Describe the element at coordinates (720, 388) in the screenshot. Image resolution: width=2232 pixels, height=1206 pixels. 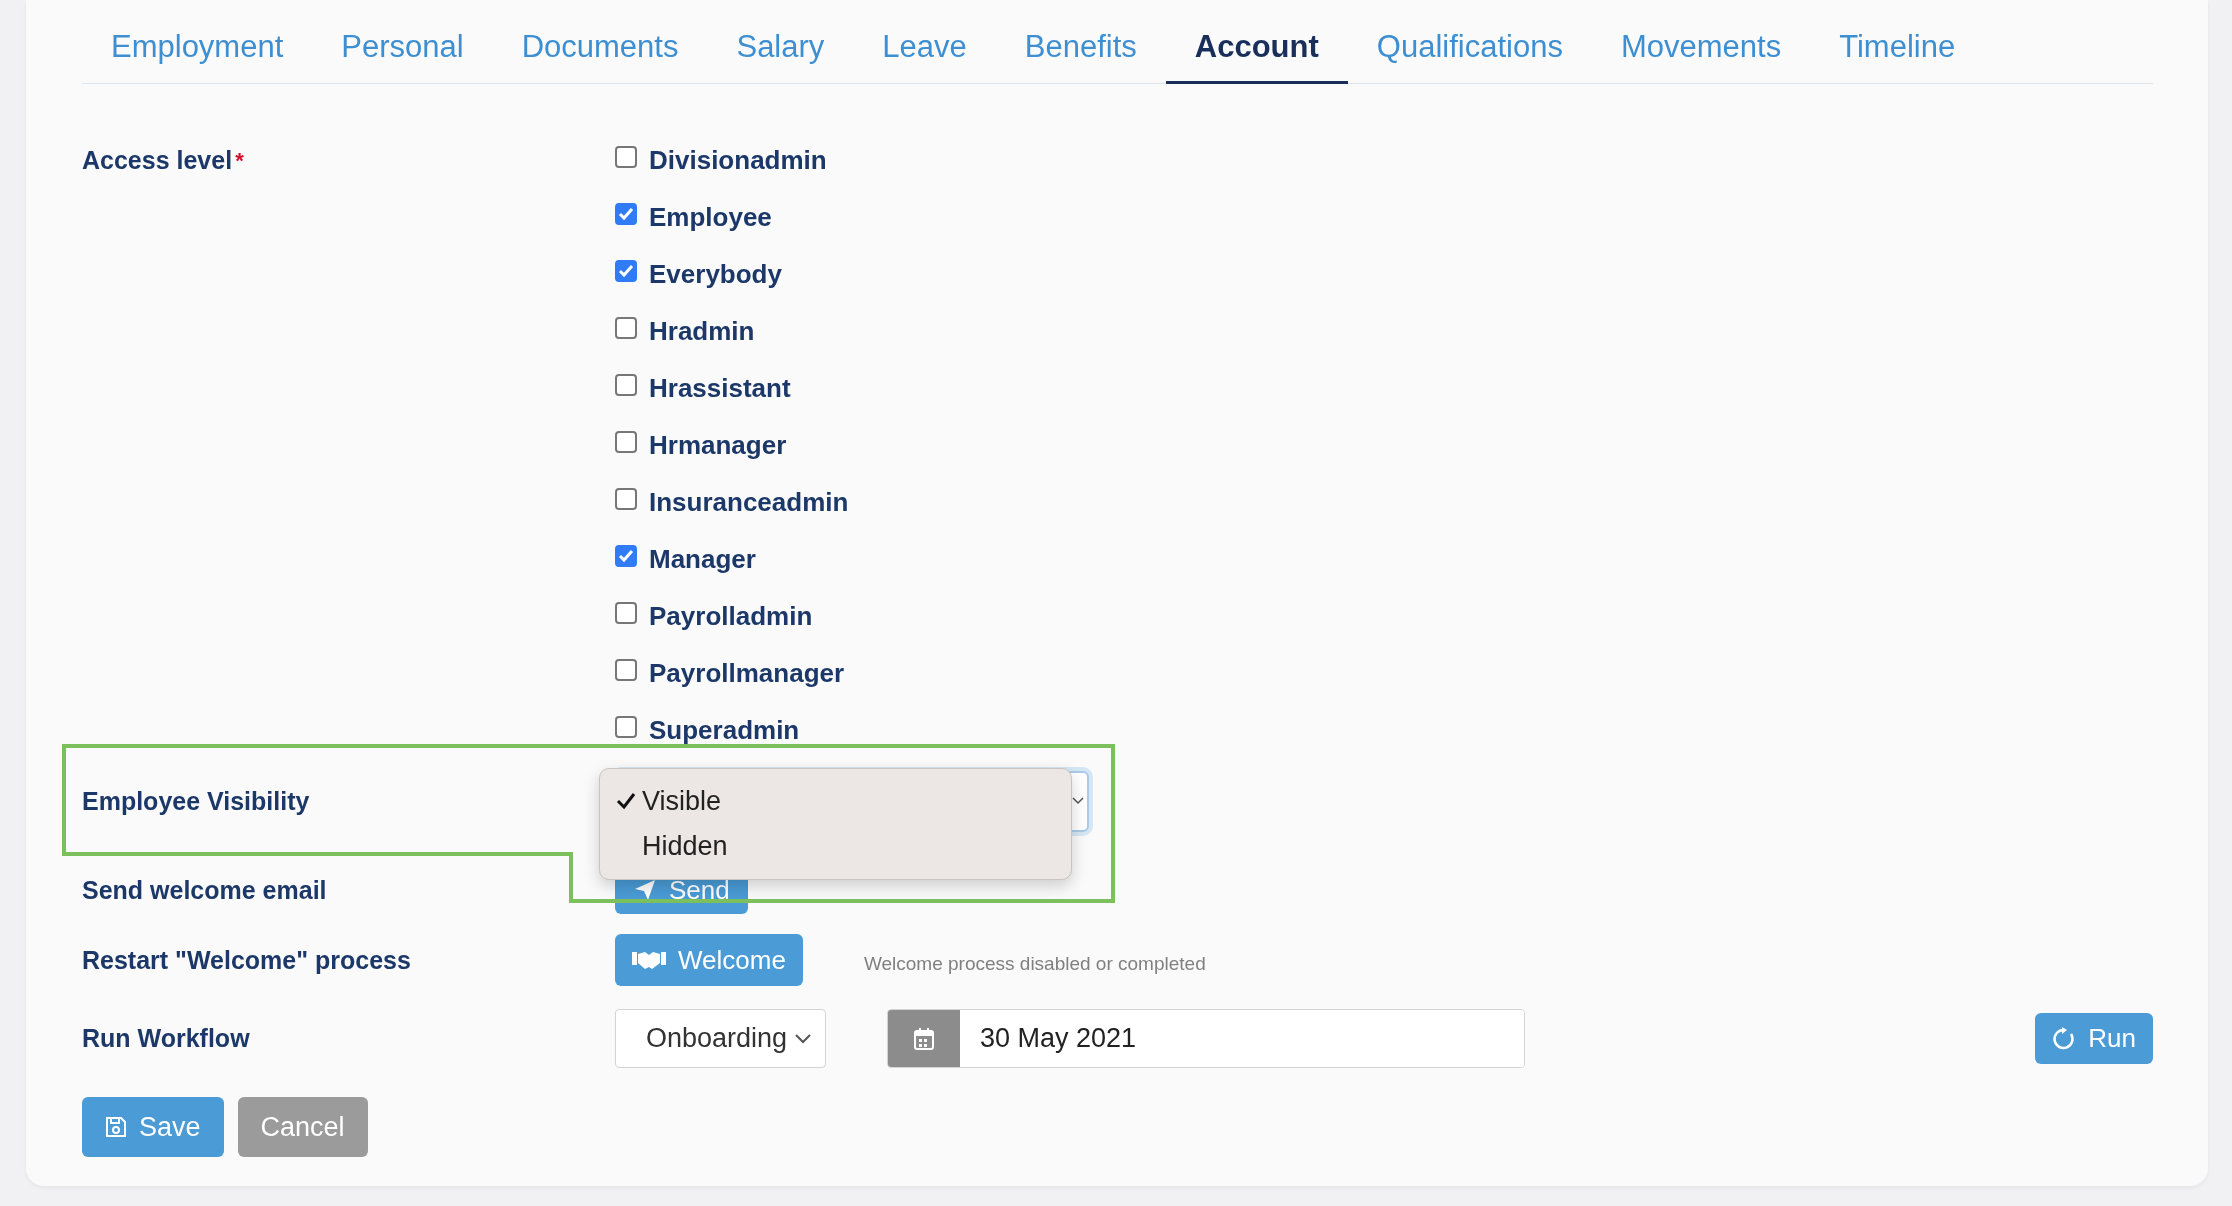
I see `checkbox-label: Hrassistant` at that location.